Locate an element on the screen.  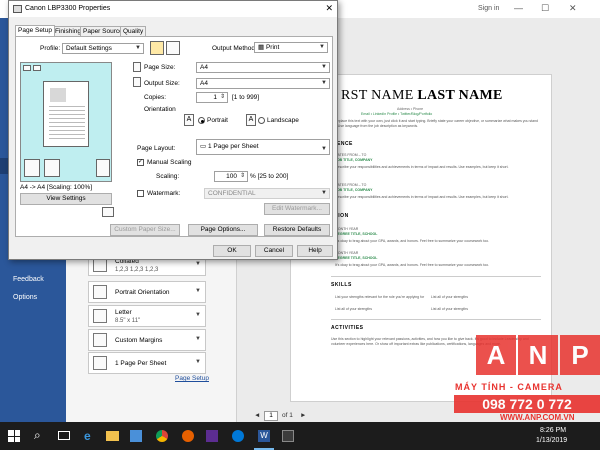
restore-defaults-button: Restore Defaults is located at coordinates (297, 230).